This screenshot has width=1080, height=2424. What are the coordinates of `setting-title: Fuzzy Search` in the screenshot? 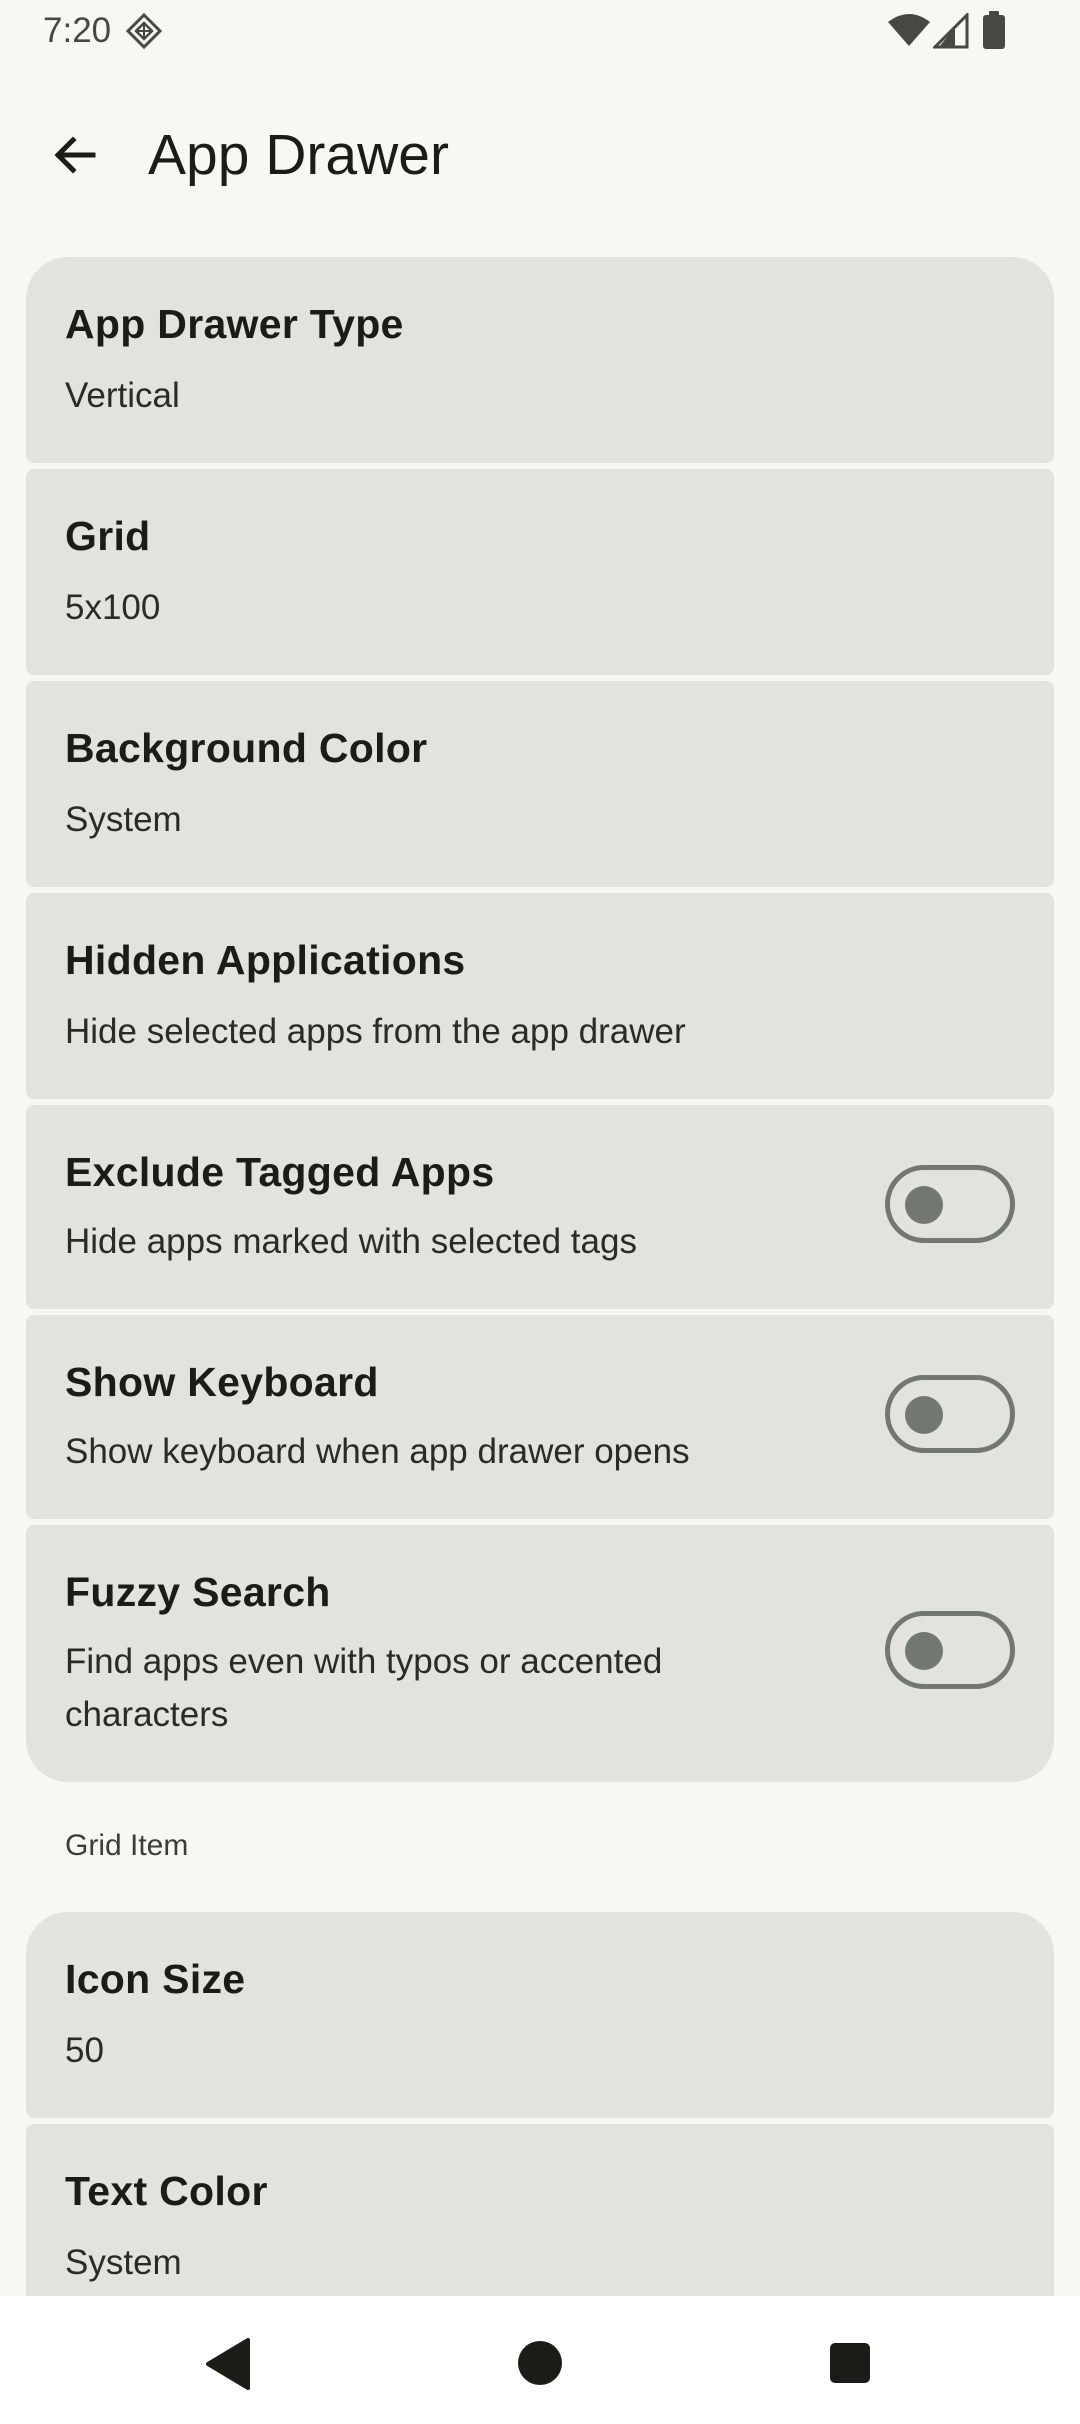 It's located at (198, 1592).